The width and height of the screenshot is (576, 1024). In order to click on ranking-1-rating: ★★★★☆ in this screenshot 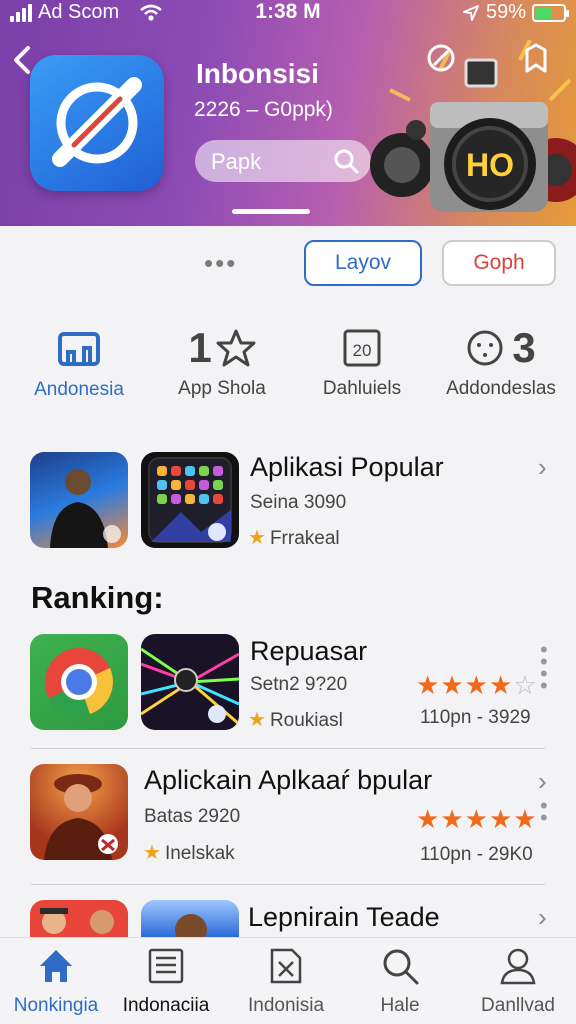, I will do `click(477, 685)`.